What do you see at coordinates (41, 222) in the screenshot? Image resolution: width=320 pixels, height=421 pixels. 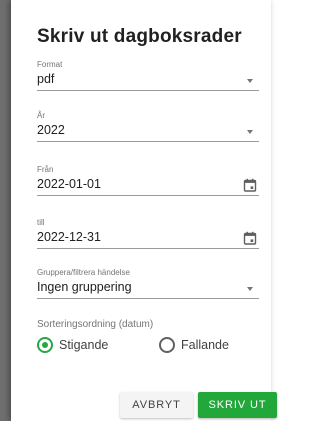 I see `to-date-label: till` at bounding box center [41, 222].